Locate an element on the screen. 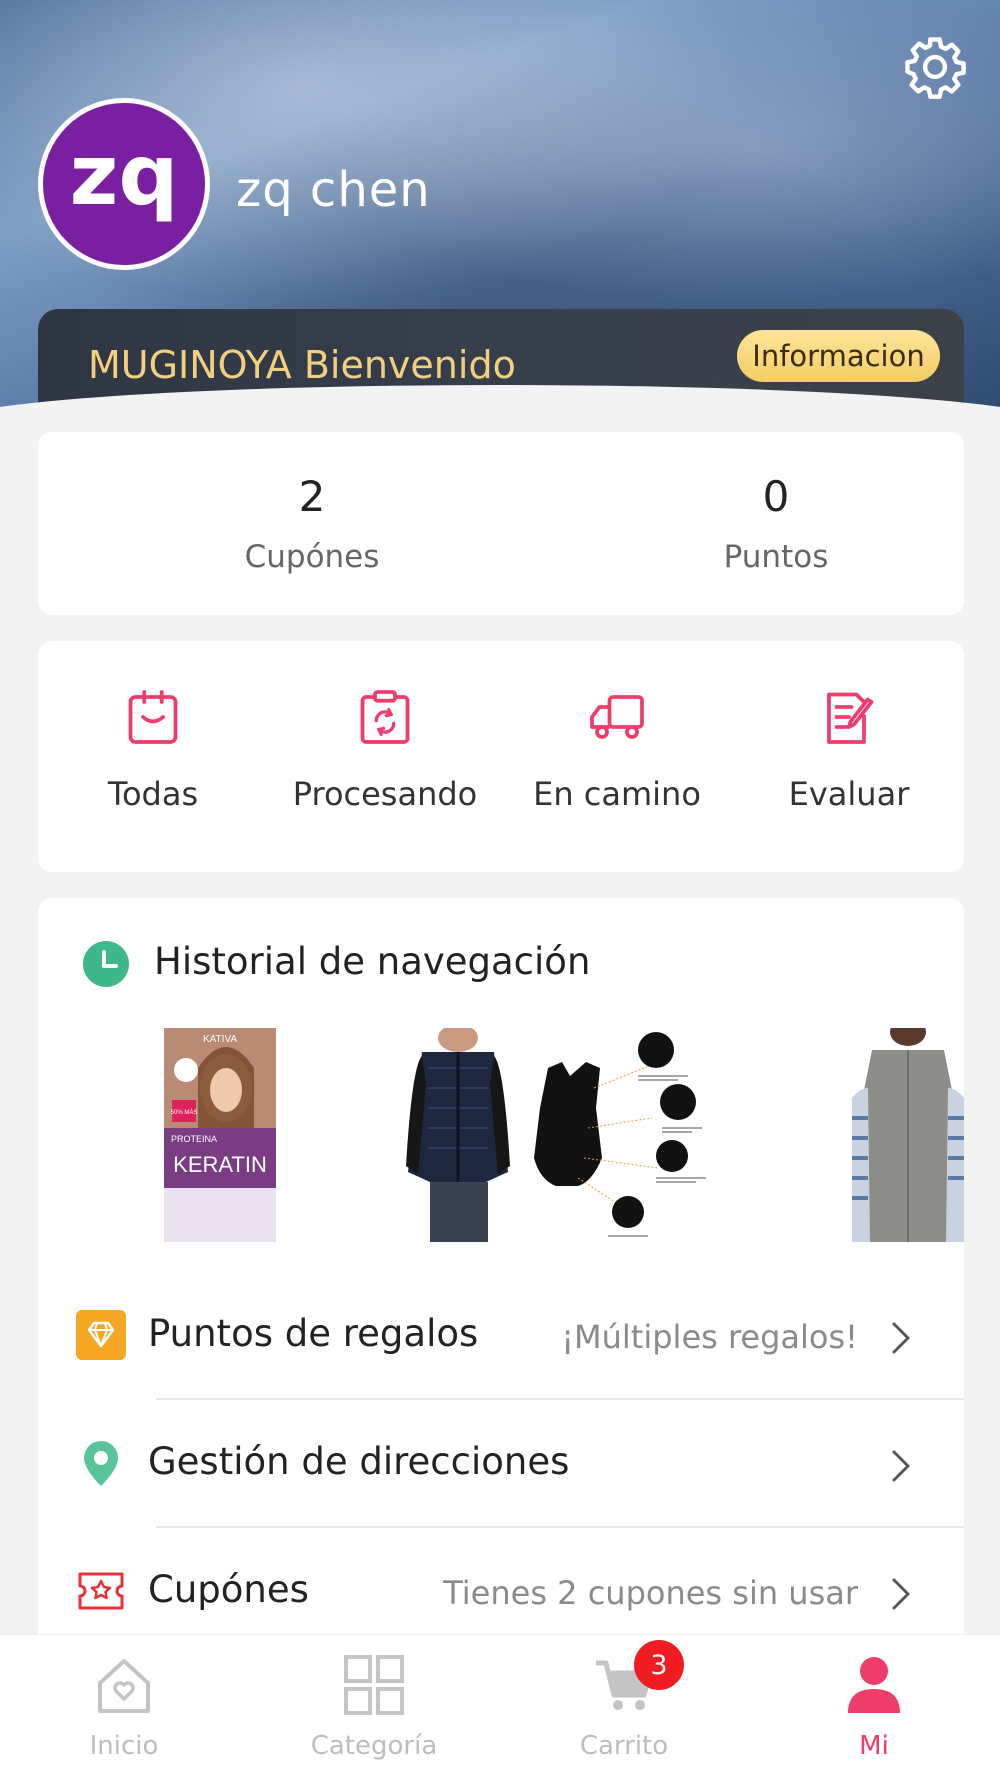 This screenshot has width=1000, height=1778. bottom-tab-bar: Inicio Categoría Carrito Mi is located at coordinates (500, 1706).